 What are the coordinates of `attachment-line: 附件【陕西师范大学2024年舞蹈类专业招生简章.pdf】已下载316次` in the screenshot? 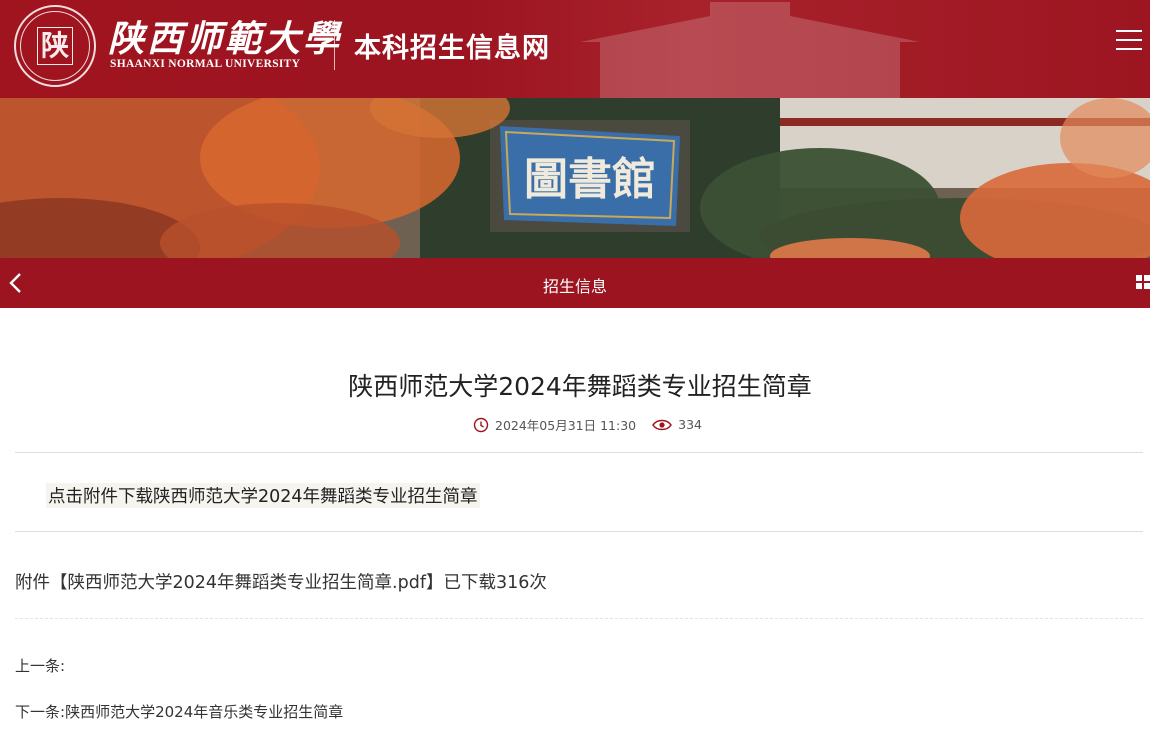 It's located at (281, 581).